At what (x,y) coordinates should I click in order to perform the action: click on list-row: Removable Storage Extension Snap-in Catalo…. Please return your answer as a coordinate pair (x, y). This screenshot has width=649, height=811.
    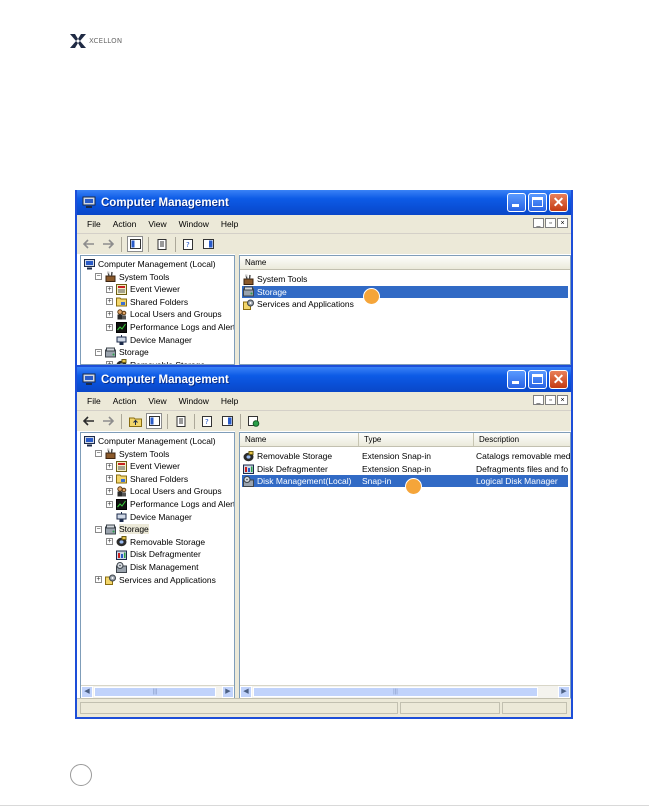
    Looking at the image, I should click on (406, 456).